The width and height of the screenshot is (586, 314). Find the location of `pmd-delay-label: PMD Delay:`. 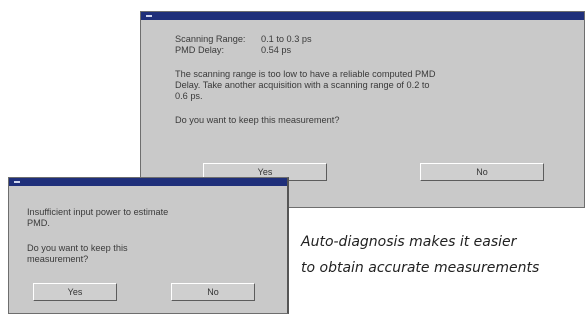

pmd-delay-label: PMD Delay: is located at coordinates (200, 50).